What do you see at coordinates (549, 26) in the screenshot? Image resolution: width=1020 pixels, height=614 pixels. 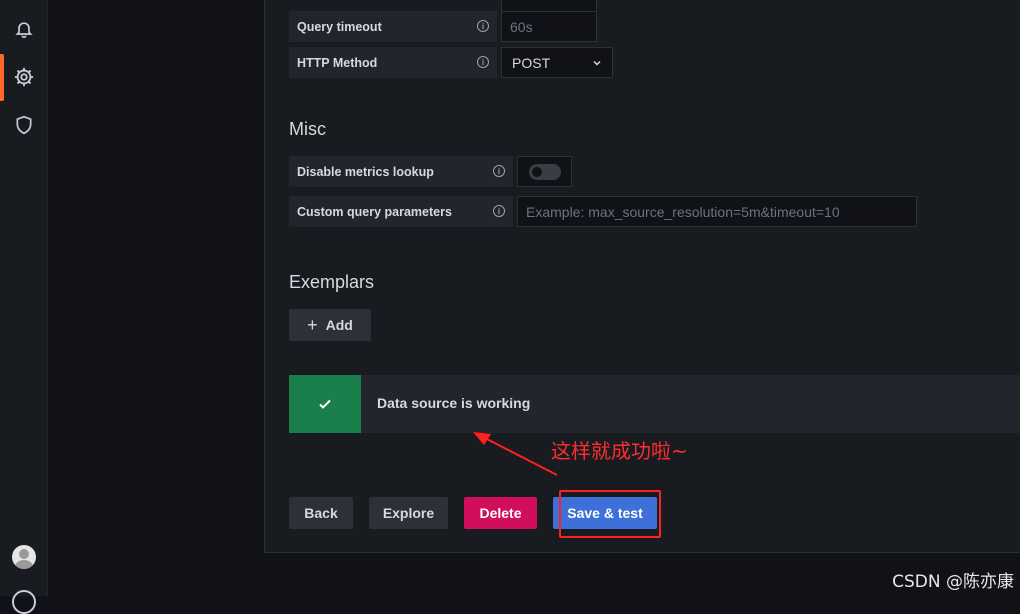 I see `query-timeout-input: 60s` at bounding box center [549, 26].